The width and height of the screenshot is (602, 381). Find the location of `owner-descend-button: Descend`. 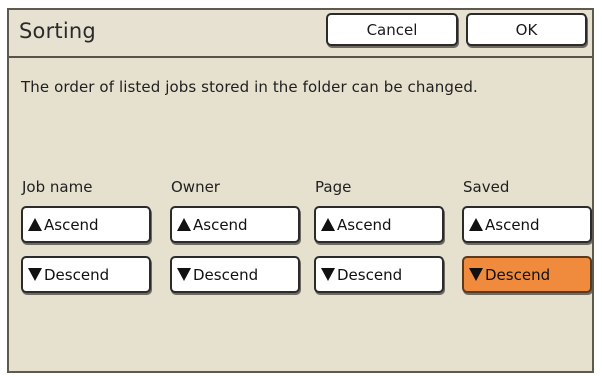

owner-descend-button: Descend is located at coordinates (235, 274).